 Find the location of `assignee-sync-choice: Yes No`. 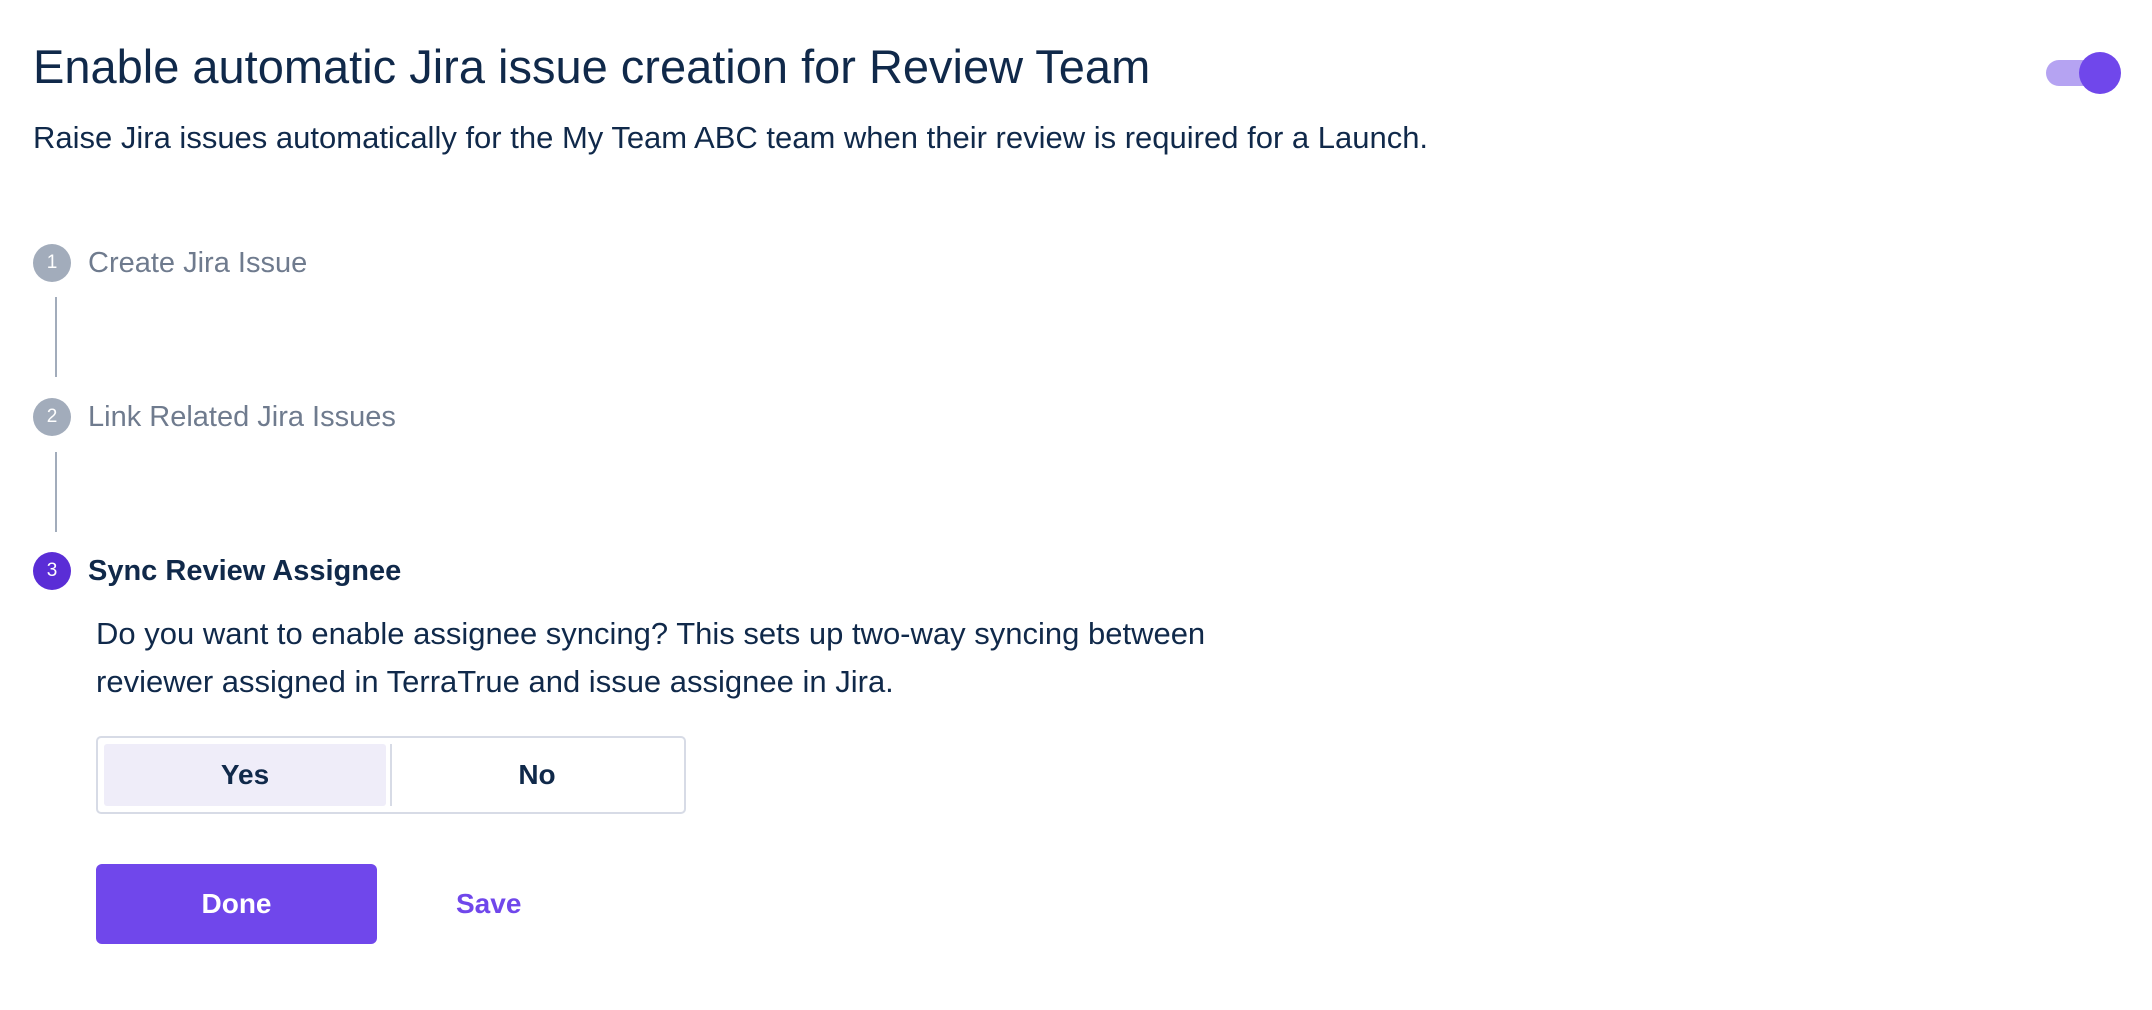

assignee-sync-choice: Yes No is located at coordinates (391, 775).